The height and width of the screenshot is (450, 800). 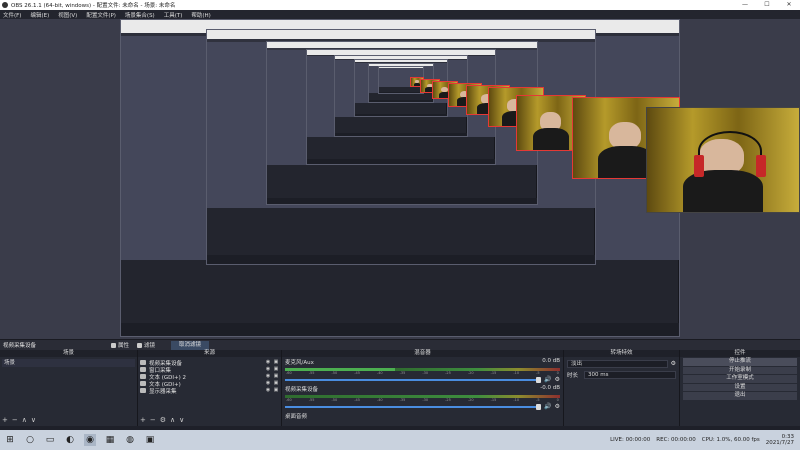 What do you see at coordinates (10, 440) in the screenshot?
I see `windows-start-icon: ⊞` at bounding box center [10, 440].